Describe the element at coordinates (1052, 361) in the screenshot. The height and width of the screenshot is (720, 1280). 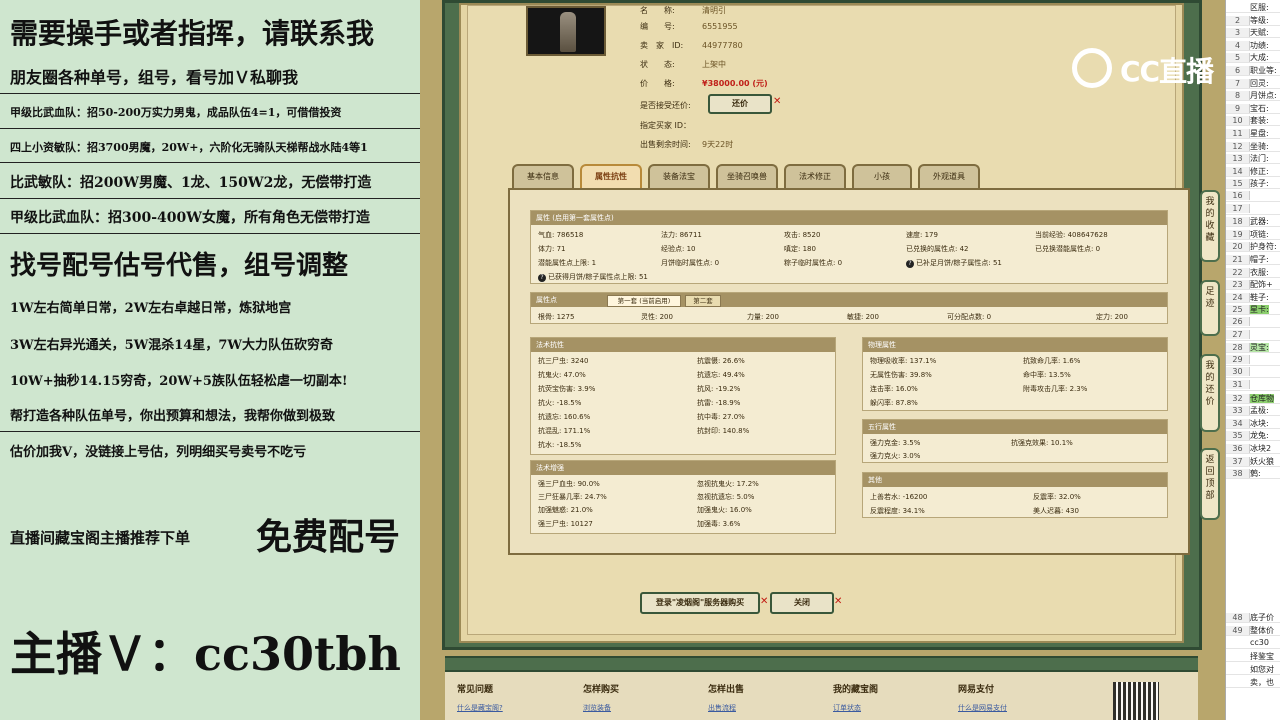
I see `phys-cell: 抗致命几率: 1.6%` at that location.